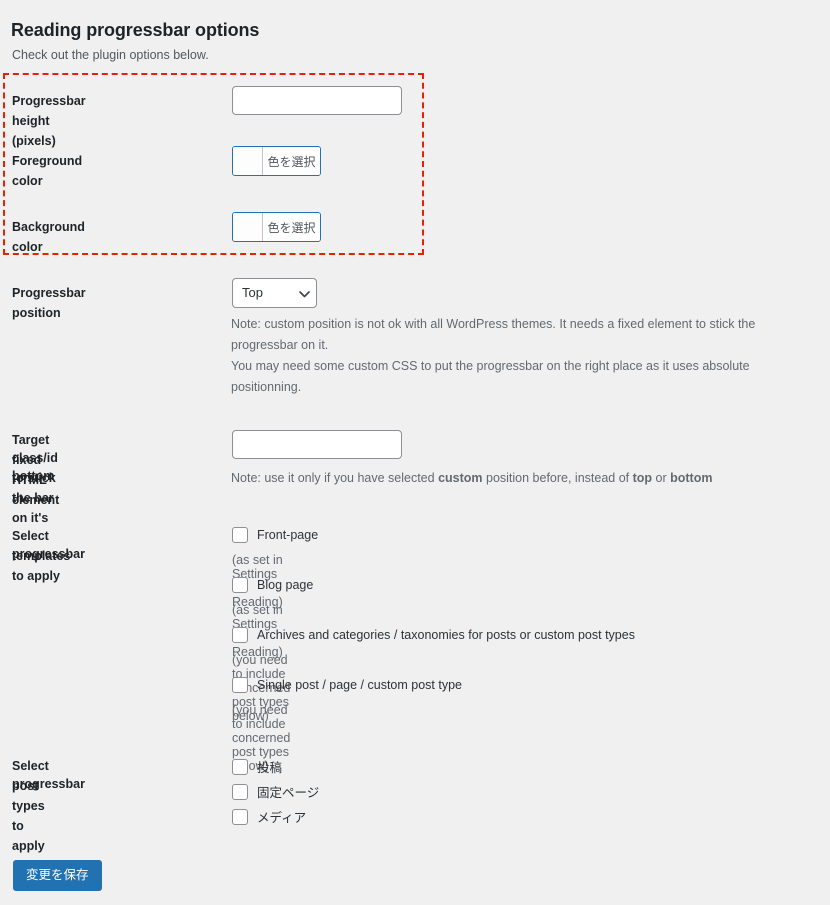 Image resolution: width=830 pixels, height=905 pixels. Describe the element at coordinates (33, 476) in the screenshot. I see `label-target-element-line3: bottom` at that location.